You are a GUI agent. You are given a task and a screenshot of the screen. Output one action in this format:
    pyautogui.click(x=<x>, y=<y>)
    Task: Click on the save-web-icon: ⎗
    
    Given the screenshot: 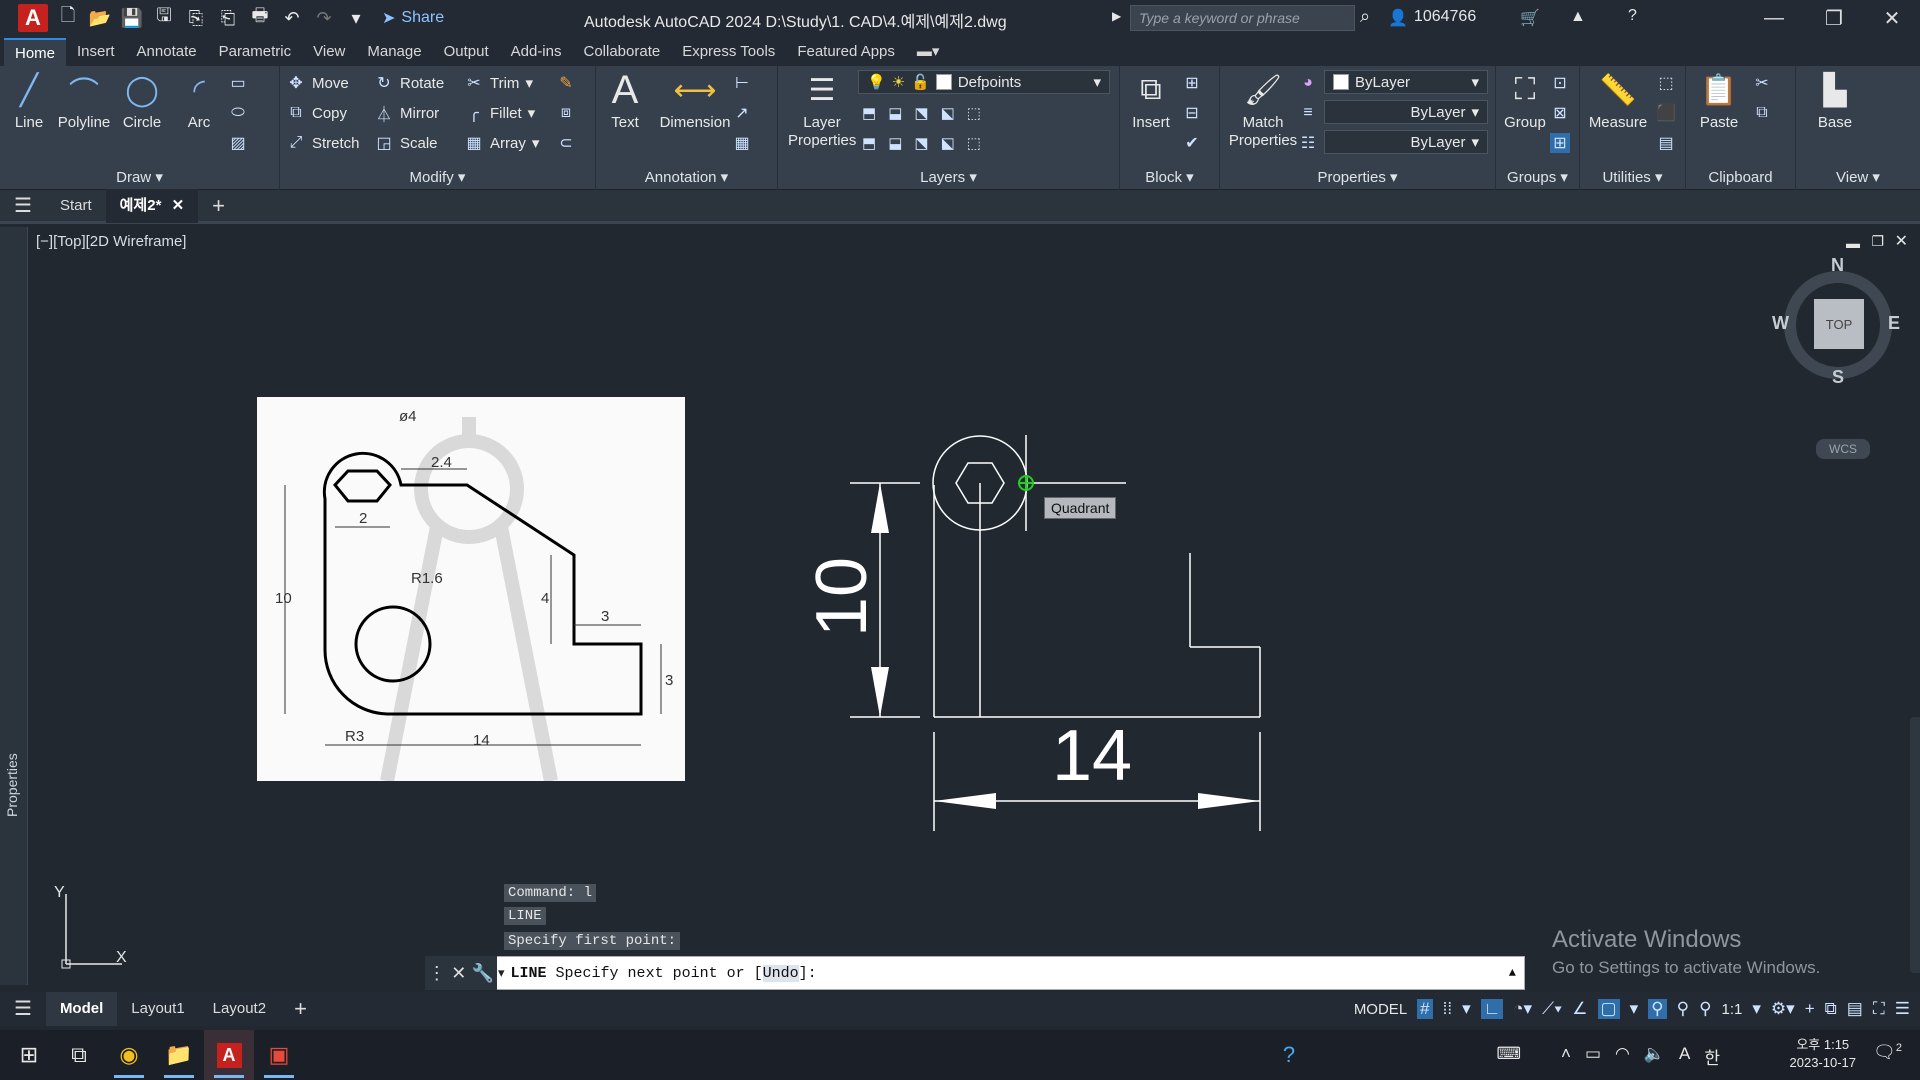 What is the action you would take?
    pyautogui.click(x=228, y=18)
    